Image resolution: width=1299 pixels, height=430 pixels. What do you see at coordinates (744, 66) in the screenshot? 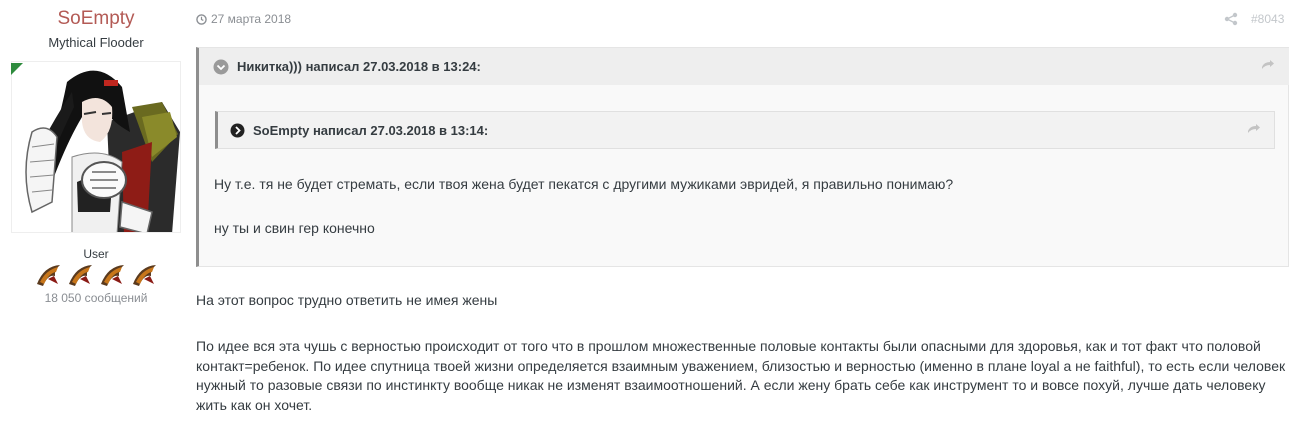
I see `quote-citation: Никитка))) написал 27.03.2018 в 13:24:` at bounding box center [744, 66].